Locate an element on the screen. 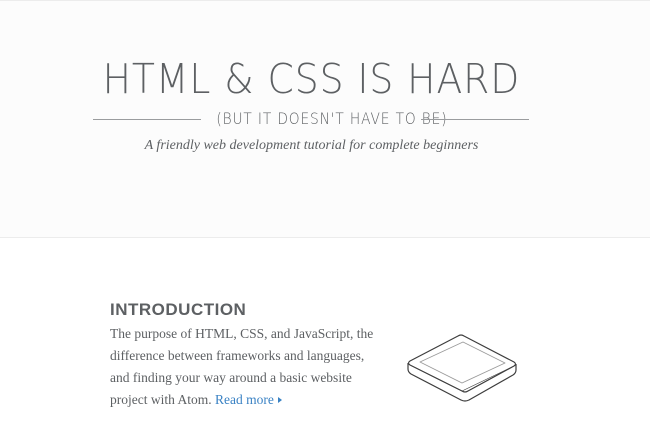 This screenshot has height=447, width=650. subtitle-row: (BUT IT DOESN'T HAVE TO BE) is located at coordinates (311, 119).